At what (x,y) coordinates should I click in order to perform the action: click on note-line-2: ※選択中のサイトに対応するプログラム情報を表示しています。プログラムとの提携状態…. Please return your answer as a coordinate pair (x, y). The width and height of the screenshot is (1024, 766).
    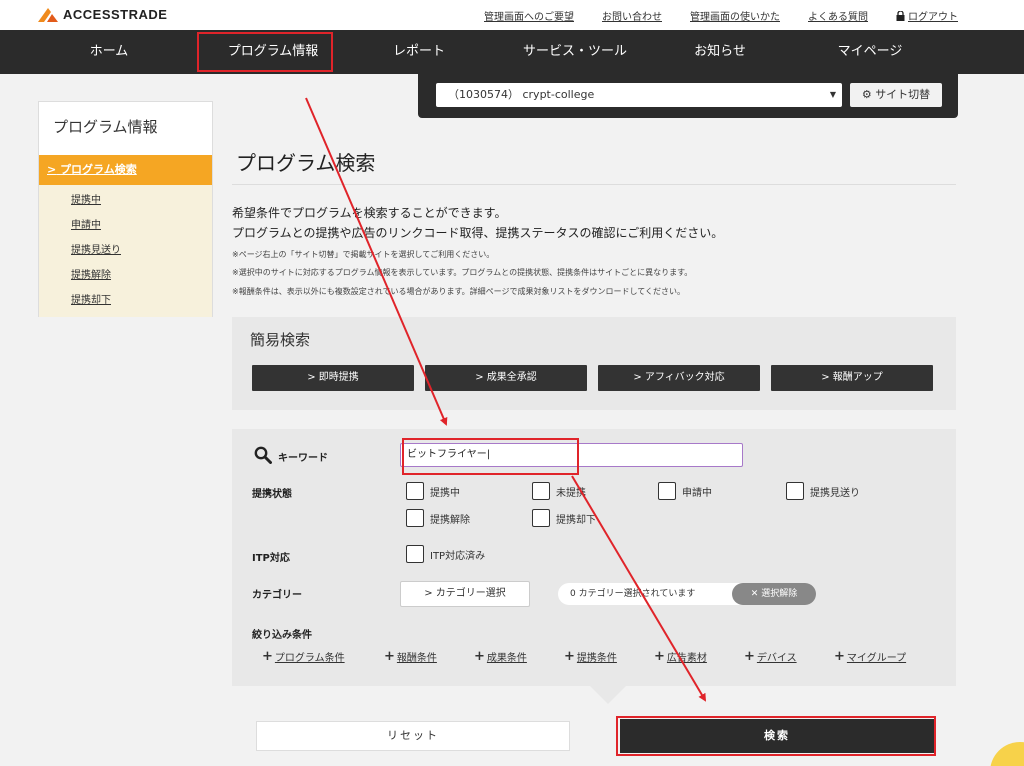
    Looking at the image, I should click on (462, 272).